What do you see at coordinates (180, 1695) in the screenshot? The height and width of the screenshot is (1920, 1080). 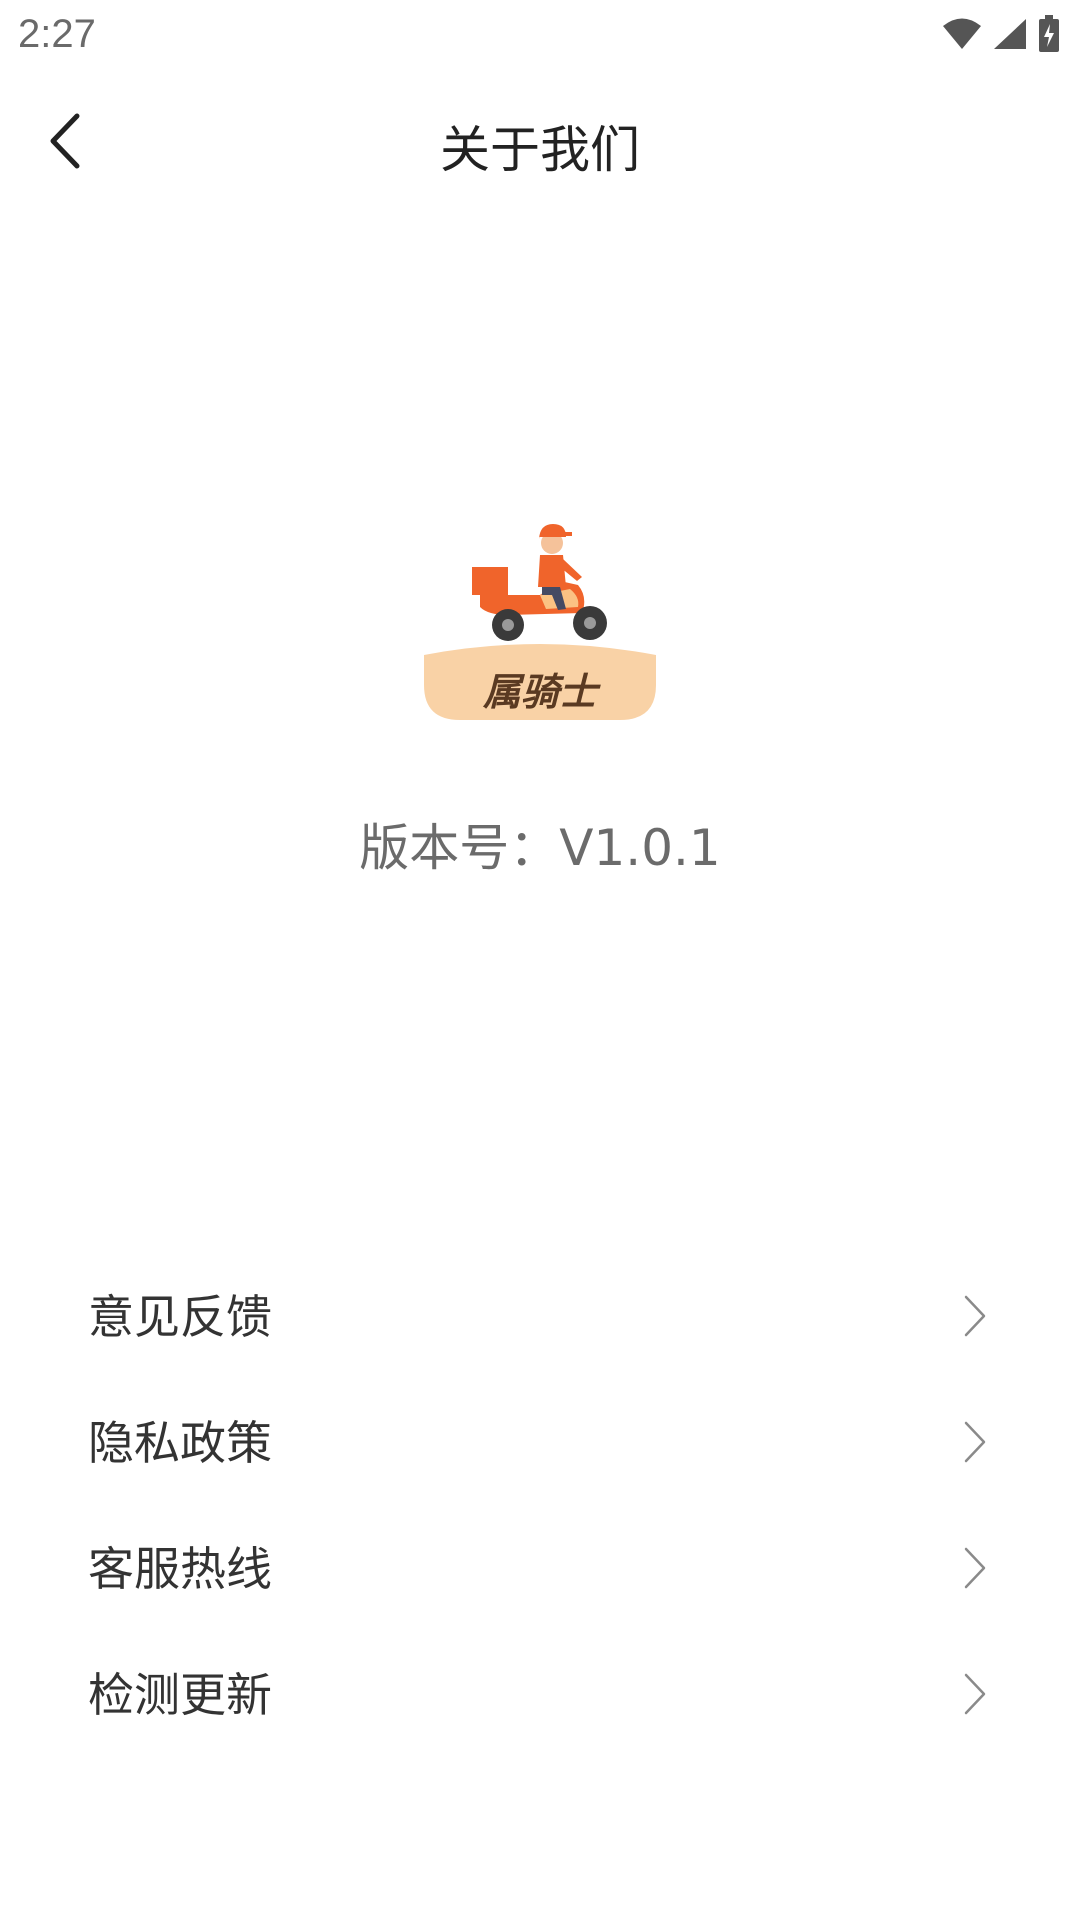 I see `menu-item-label: 检测更新` at bounding box center [180, 1695].